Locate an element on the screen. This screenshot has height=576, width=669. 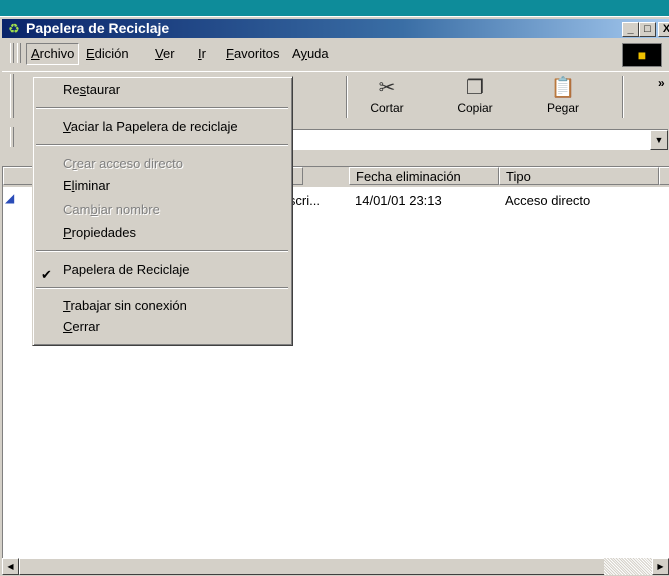
recycle-bin-icon: ♻ is located at coordinates (14, 28).